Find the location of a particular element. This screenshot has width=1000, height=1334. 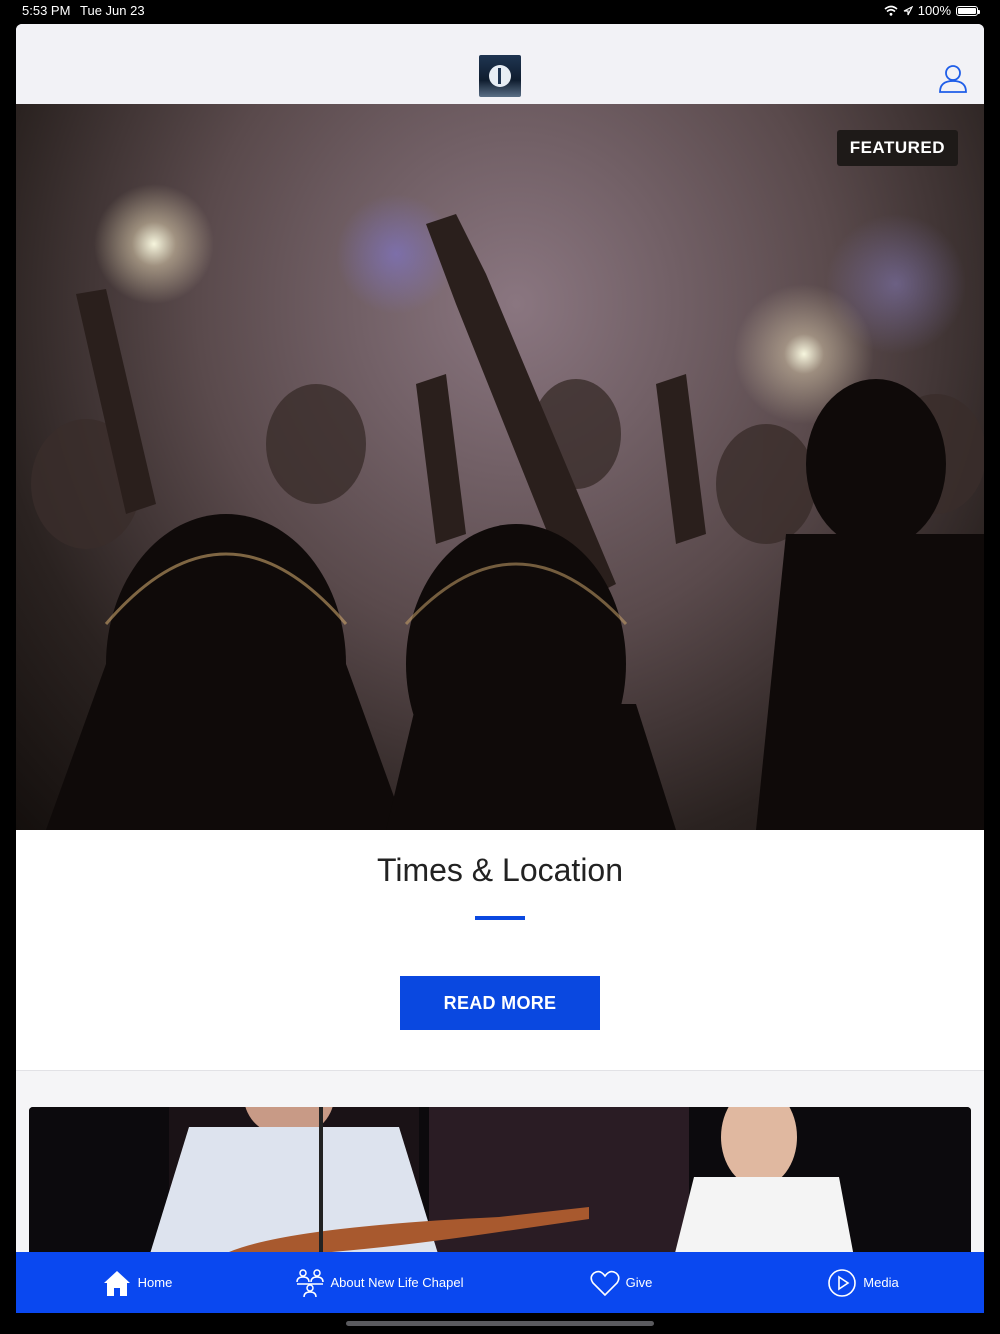

status-time: 5:53 PM is located at coordinates (46, 10).